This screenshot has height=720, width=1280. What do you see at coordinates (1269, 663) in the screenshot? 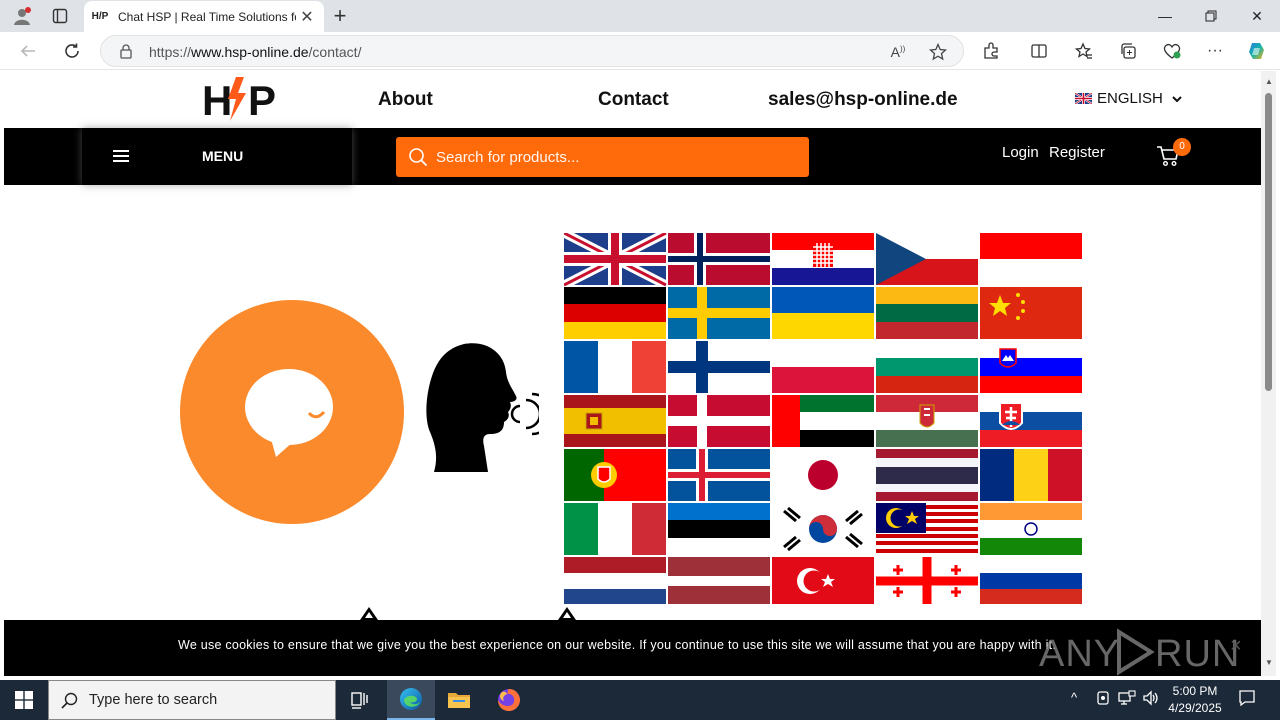
I see `scroll-down-icon: ▼` at bounding box center [1269, 663].